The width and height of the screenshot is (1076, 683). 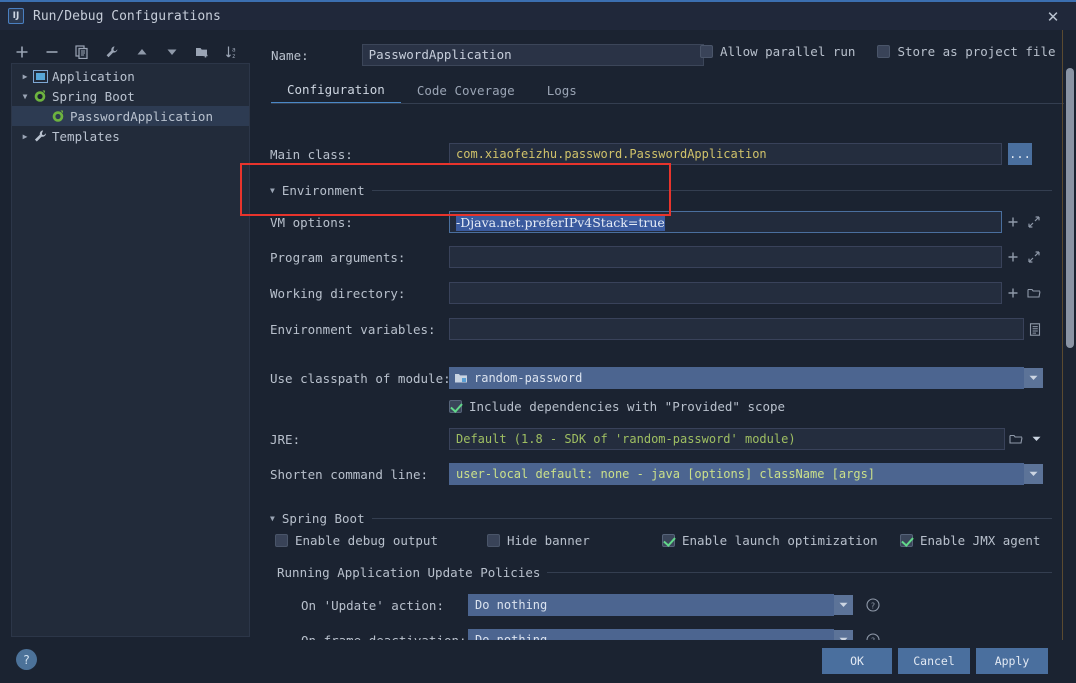 I want to click on program-arguments-row: Program arguments:, so click(x=655, y=257).